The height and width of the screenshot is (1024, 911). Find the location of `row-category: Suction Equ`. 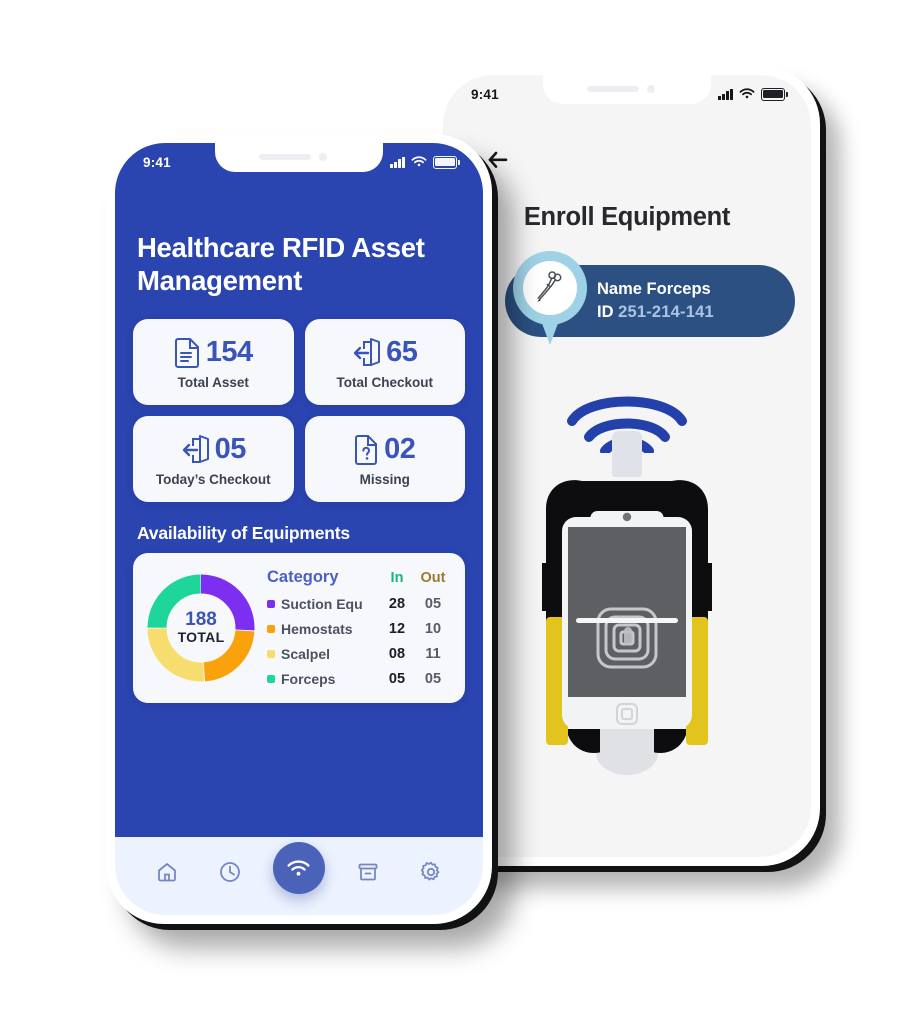

row-category: Suction Equ is located at coordinates (322, 604).